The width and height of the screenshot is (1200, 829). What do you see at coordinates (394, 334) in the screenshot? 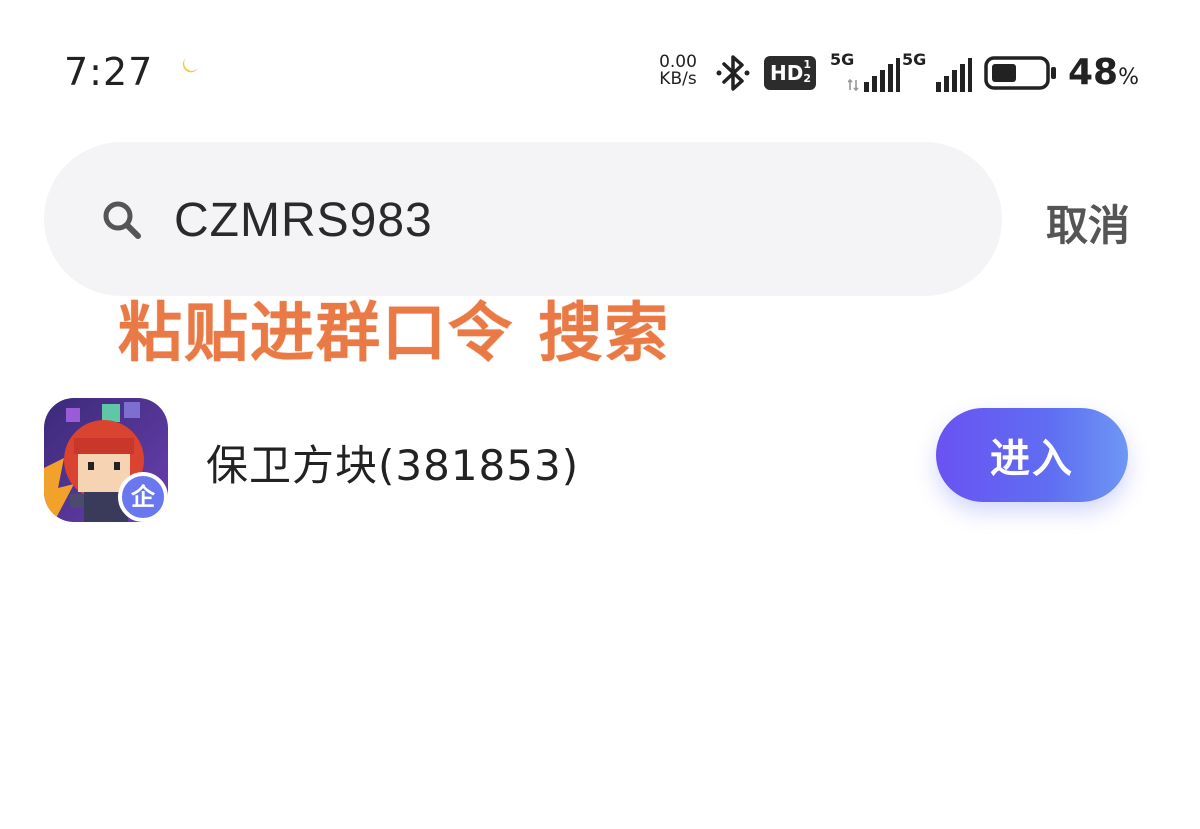
I see `overlay-hint-text: 粘贴进群口令 搜索` at bounding box center [394, 334].